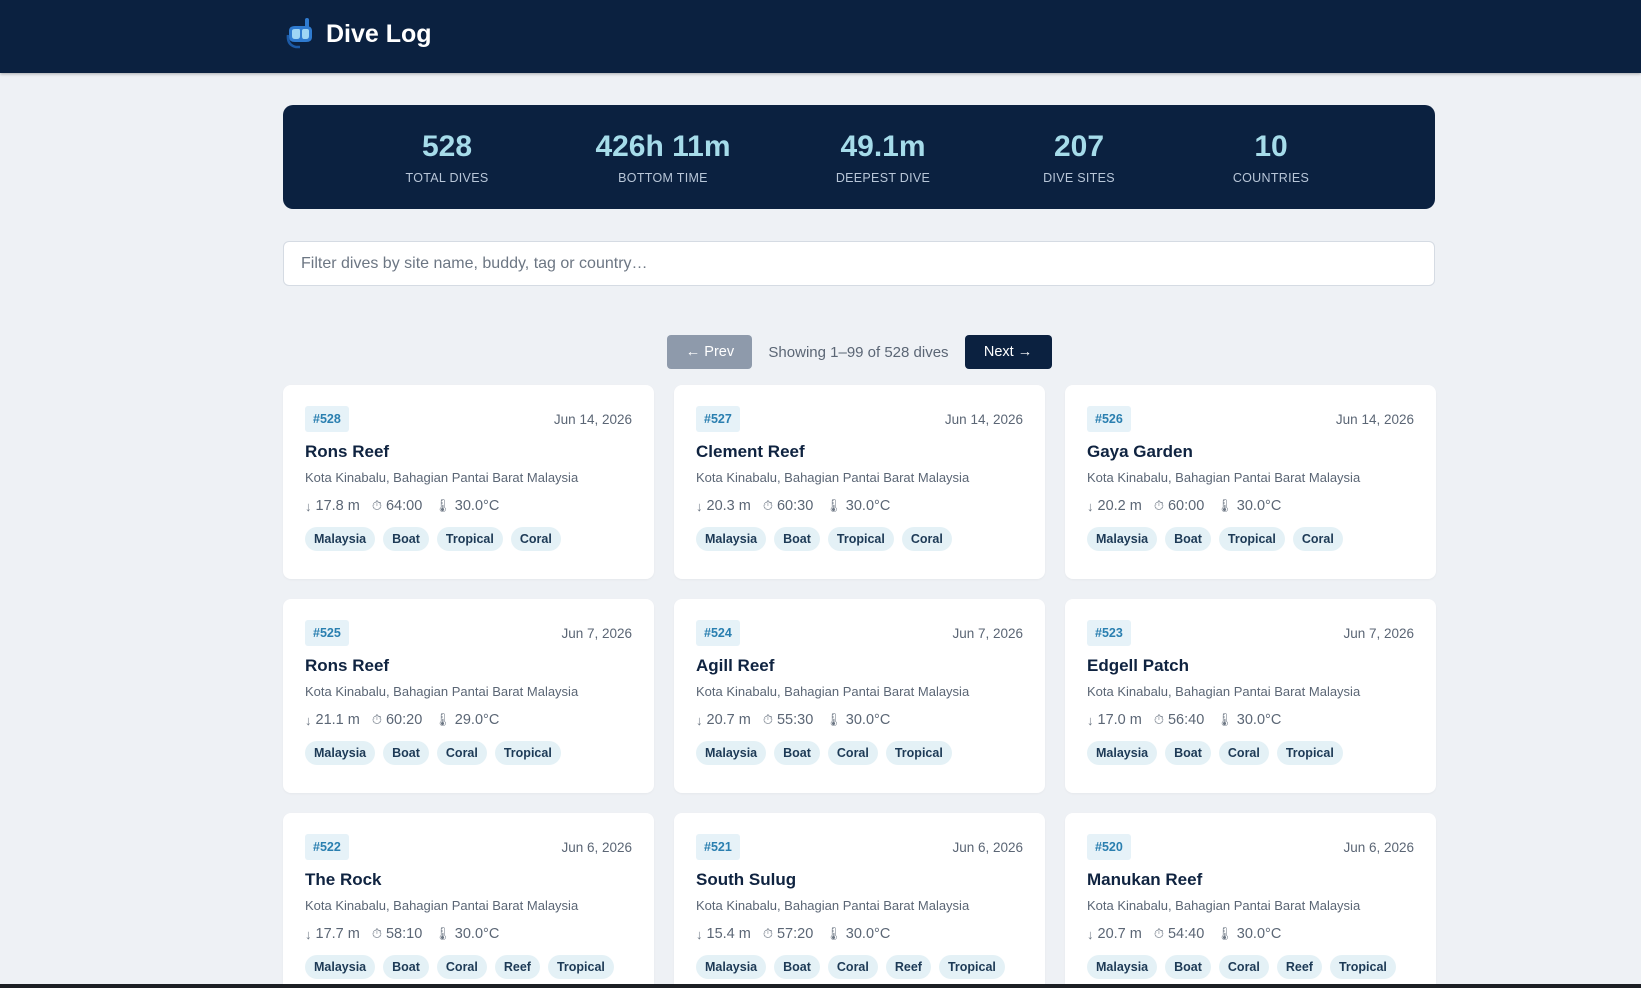 The width and height of the screenshot is (1641, 988). I want to click on dive-date: Jun 14, 2026, so click(1374, 419).